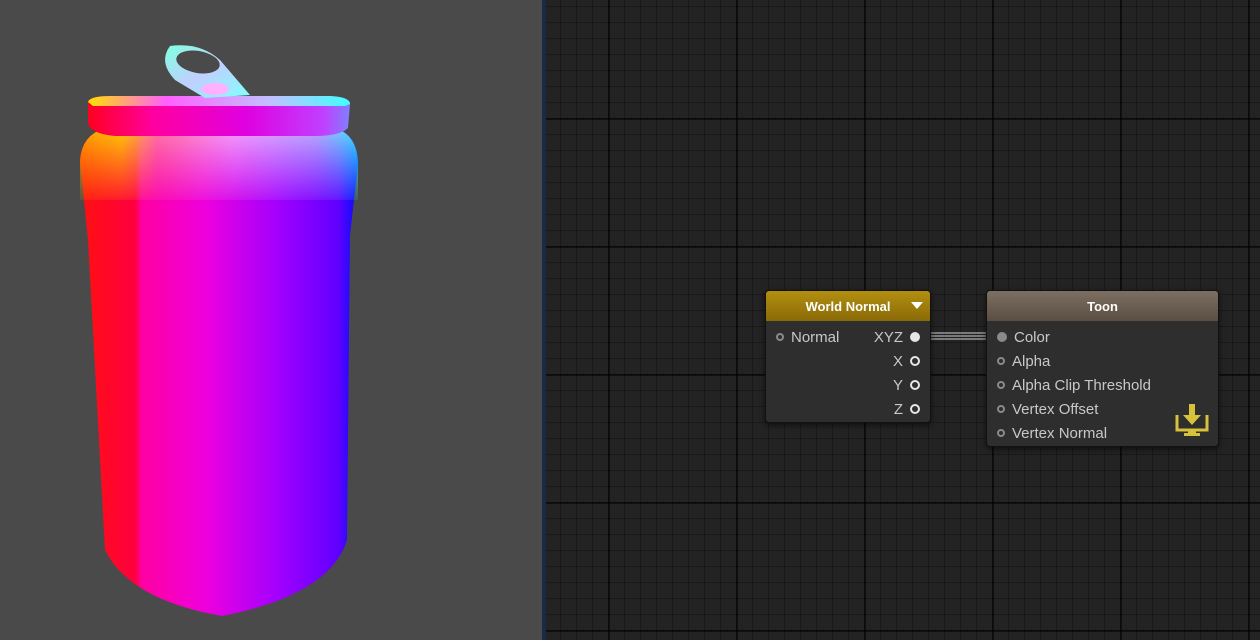 The image size is (1260, 640). What do you see at coordinates (898, 409) in the screenshot?
I see `port-label: Z` at bounding box center [898, 409].